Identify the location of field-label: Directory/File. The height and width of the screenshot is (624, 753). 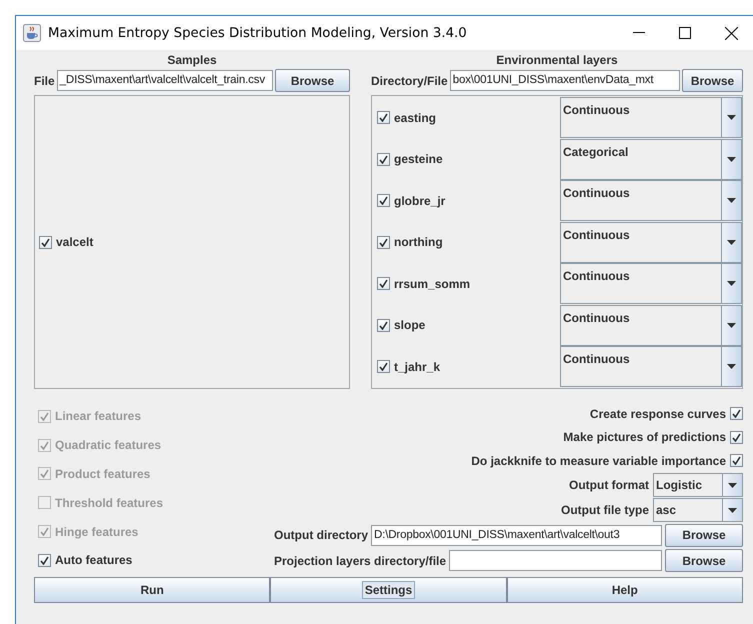
(409, 81).